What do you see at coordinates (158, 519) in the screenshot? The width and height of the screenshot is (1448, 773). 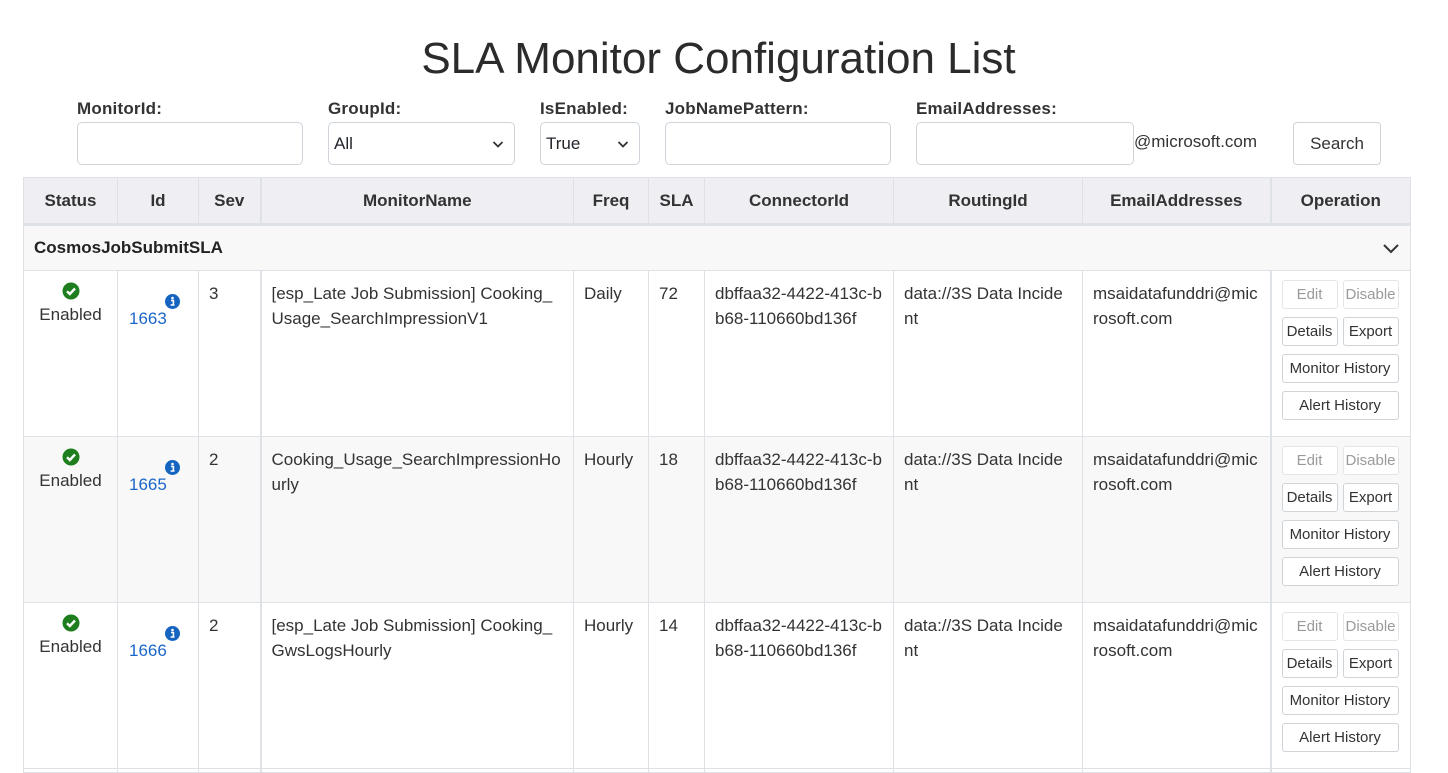 I see `id-cell: 1665` at bounding box center [158, 519].